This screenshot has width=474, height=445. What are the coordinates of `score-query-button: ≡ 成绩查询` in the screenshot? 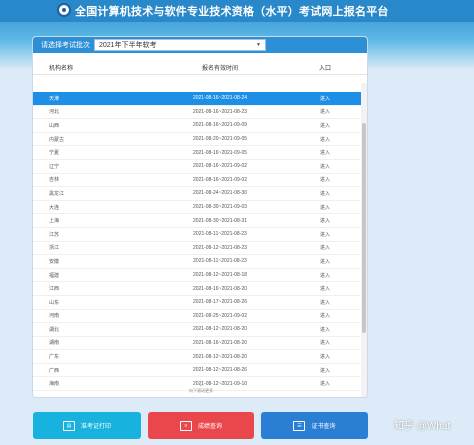 It's located at (201, 425).